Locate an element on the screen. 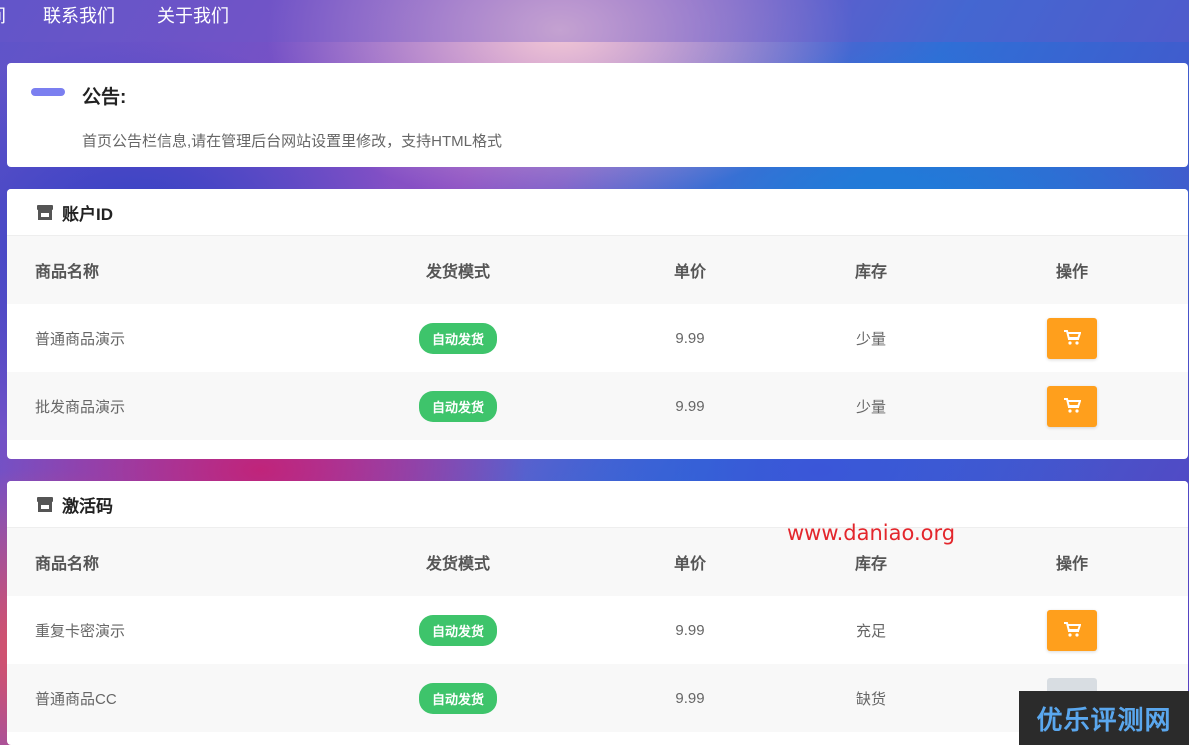  watermark-logo: 优乐评测网 is located at coordinates (1104, 718).